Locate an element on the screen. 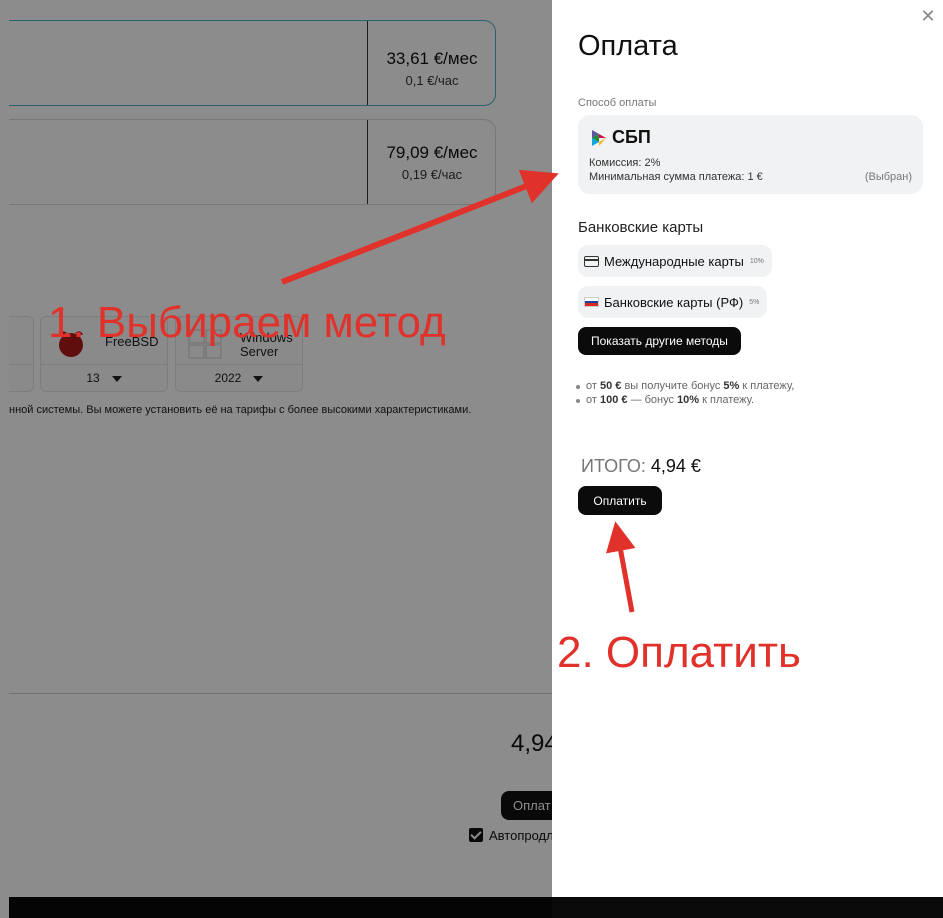 The image size is (943, 918). total-label: ИТОГО: is located at coordinates (613, 466).